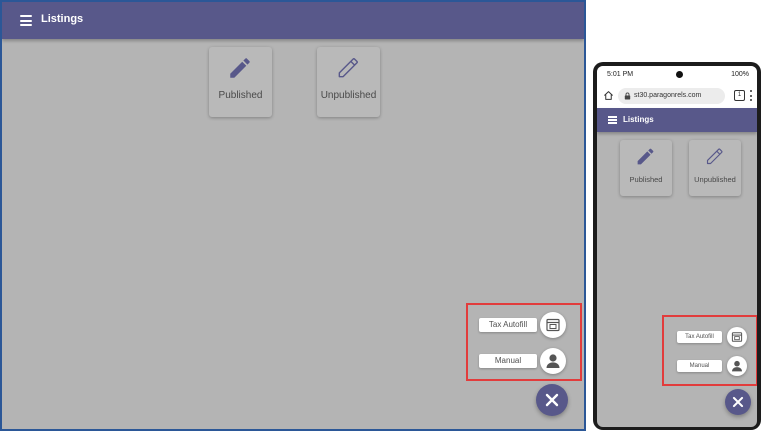 The height and width of the screenshot is (431, 768). I want to click on more-options-icon, so click(751, 96).